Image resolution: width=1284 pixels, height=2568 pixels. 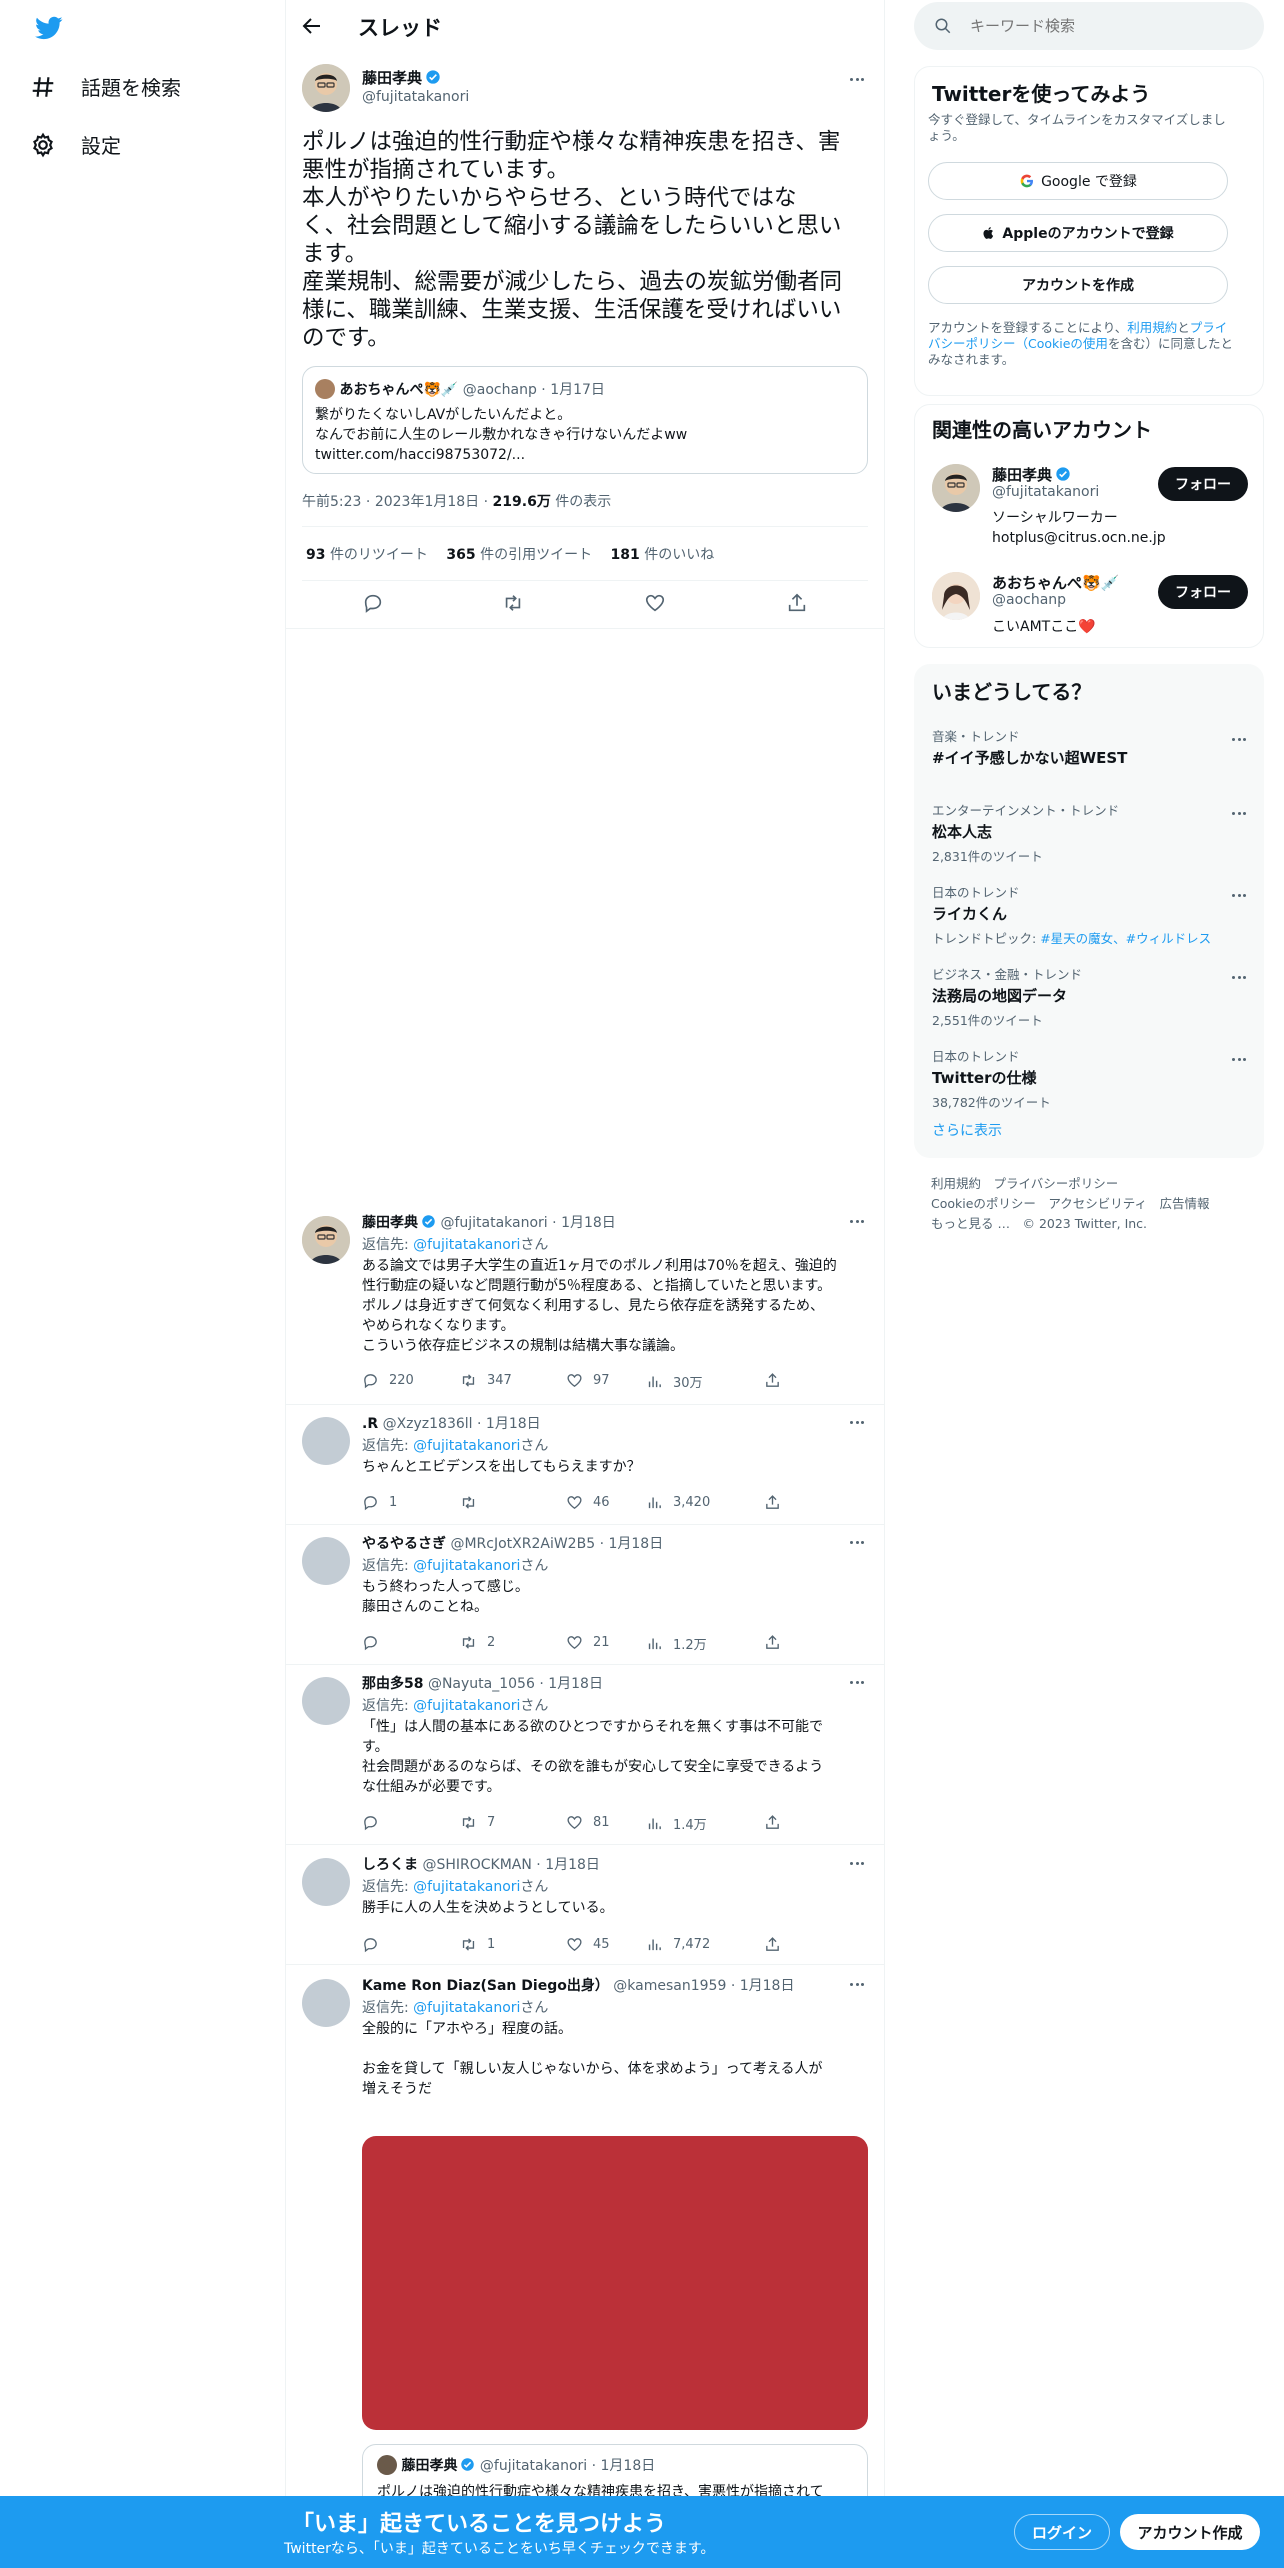 I want to click on trend-item: 日本のトレンド Twitterの仕様 38,782件のツイート, so click(x=1092, y=1078).